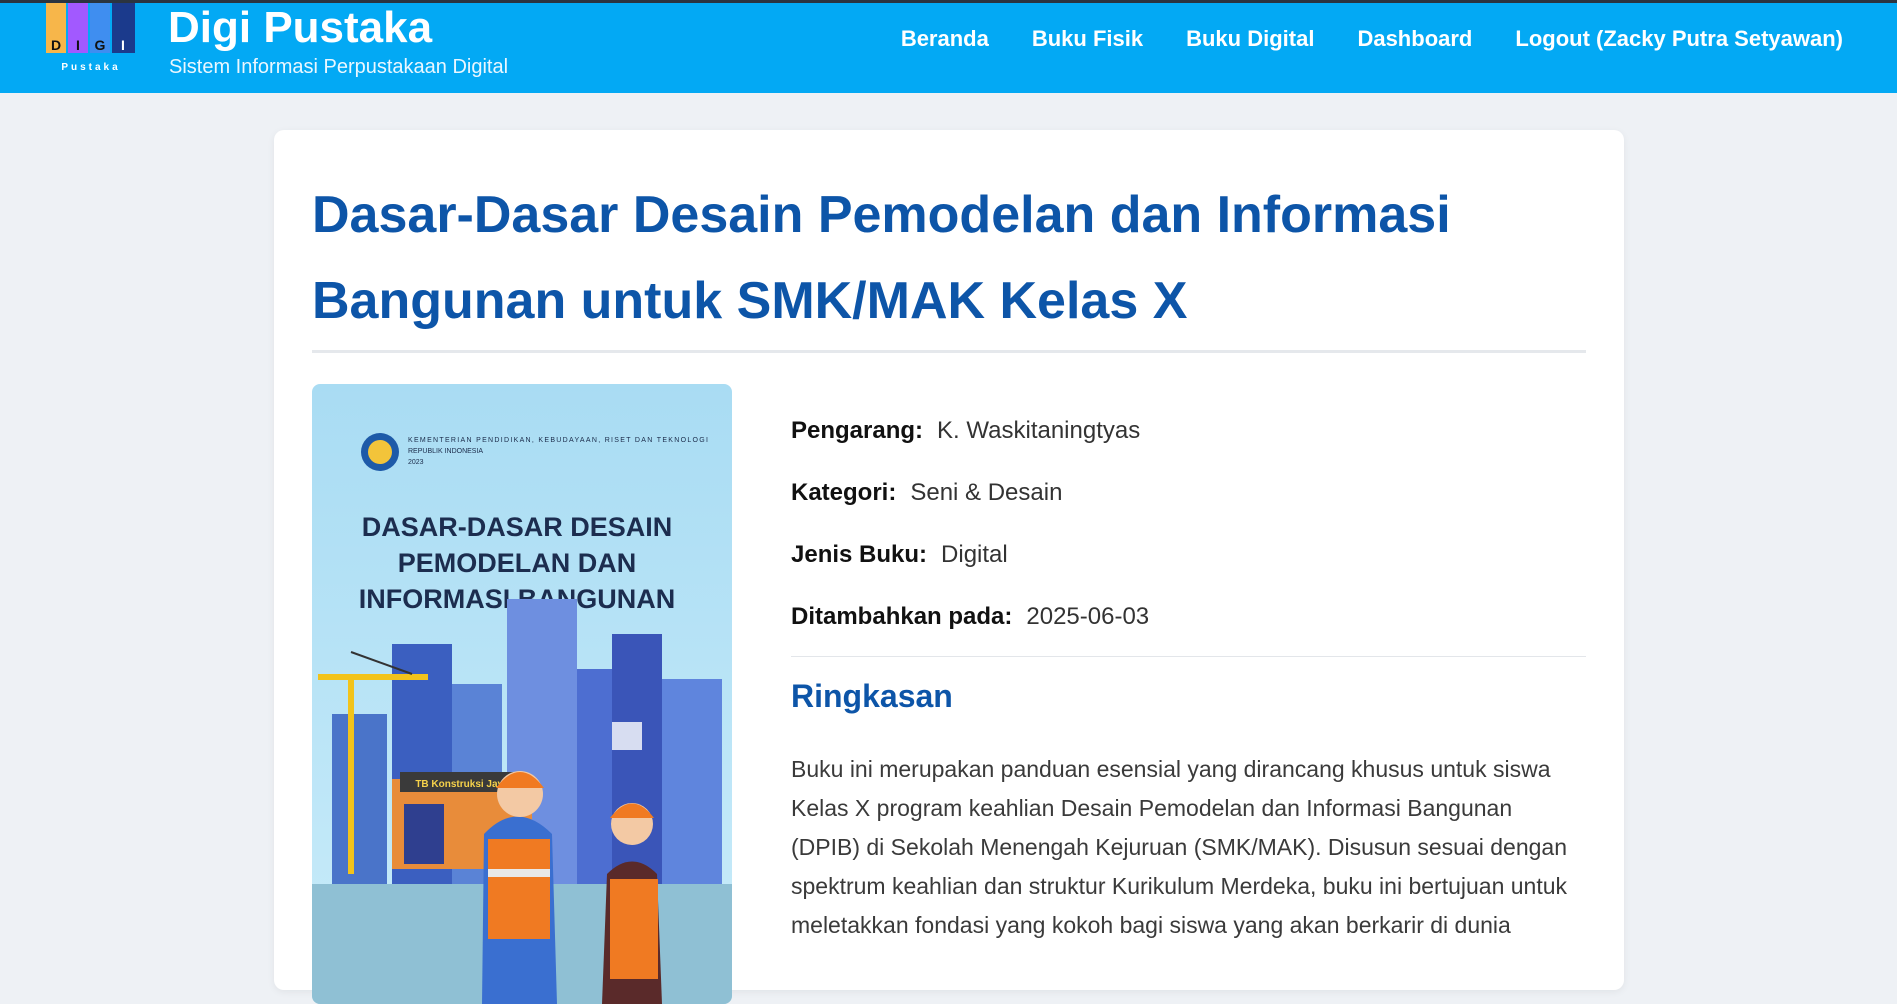 This screenshot has height=1004, width=1897. I want to click on meta-date-value: 2025-06-03, so click(1088, 616).